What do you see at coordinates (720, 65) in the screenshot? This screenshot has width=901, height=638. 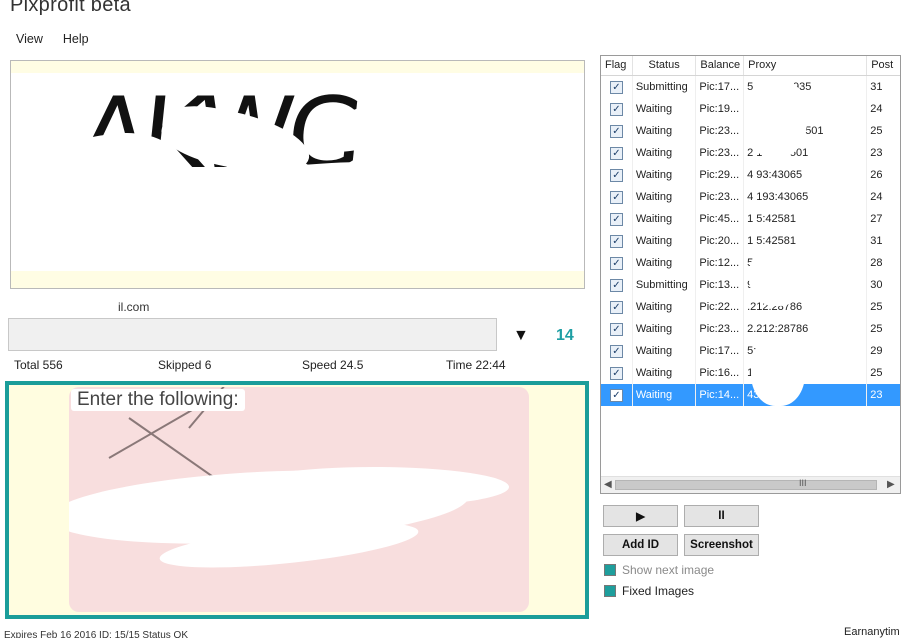 I see `col-balance: Balance` at bounding box center [720, 65].